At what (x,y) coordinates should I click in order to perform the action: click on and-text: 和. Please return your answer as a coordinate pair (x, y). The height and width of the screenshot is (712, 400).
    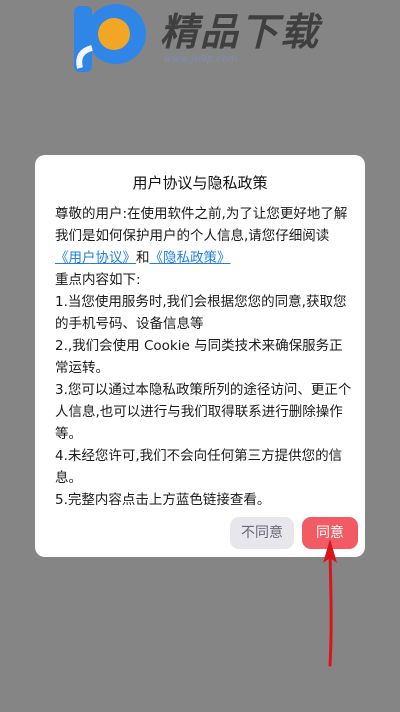
    Looking at the image, I should click on (143, 258).